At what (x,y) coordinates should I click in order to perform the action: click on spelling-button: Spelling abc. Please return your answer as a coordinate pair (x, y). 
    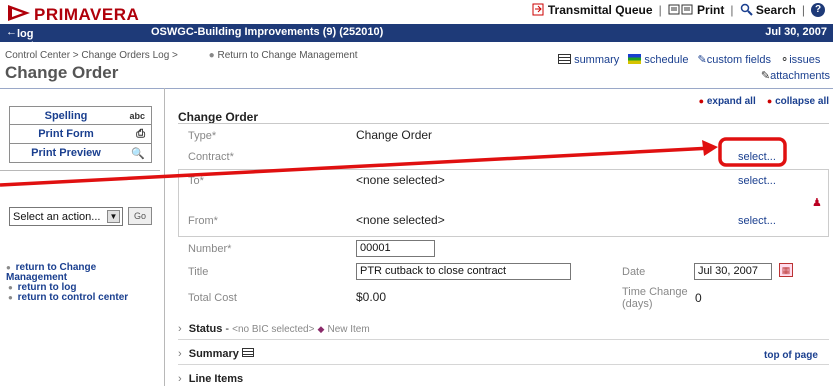
    Looking at the image, I should click on (80, 115).